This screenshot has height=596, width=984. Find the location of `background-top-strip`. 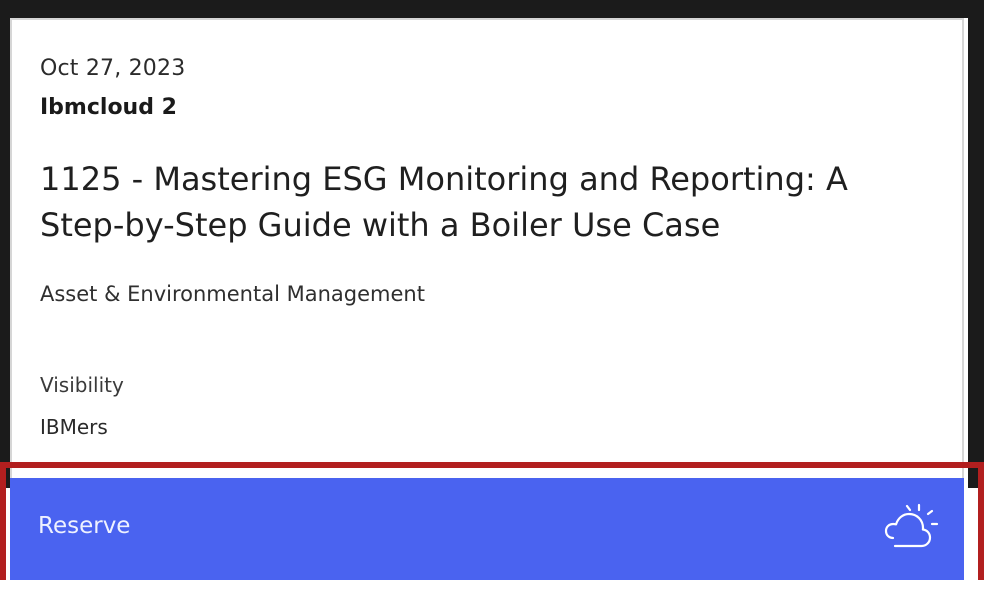

background-top-strip is located at coordinates (492, 9).